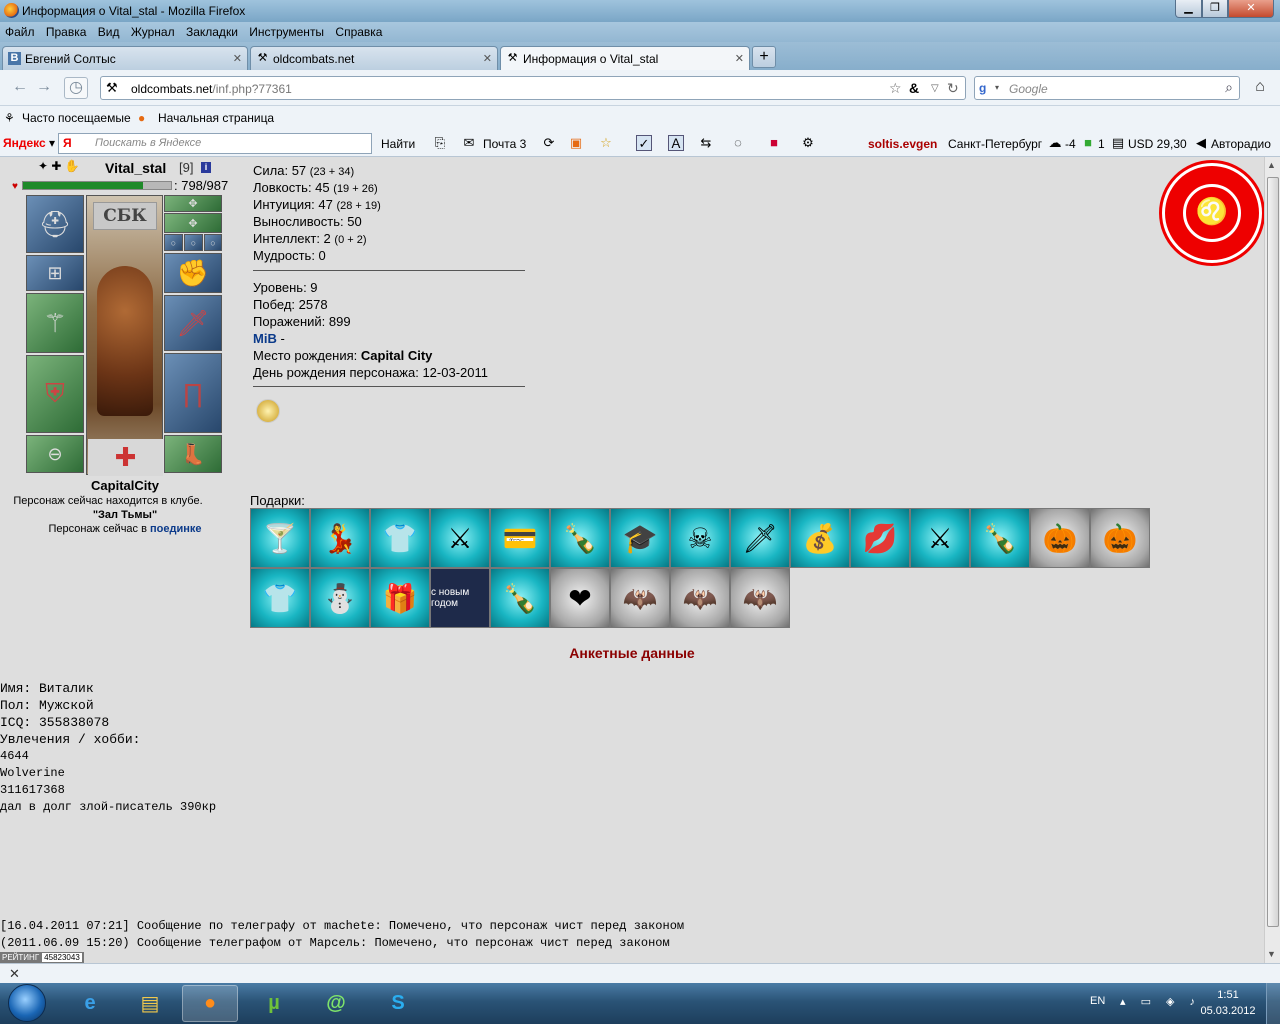 The image size is (1280, 1024). Describe the element at coordinates (808, 143) in the screenshot. I see `gear-icon: ⚙` at that location.